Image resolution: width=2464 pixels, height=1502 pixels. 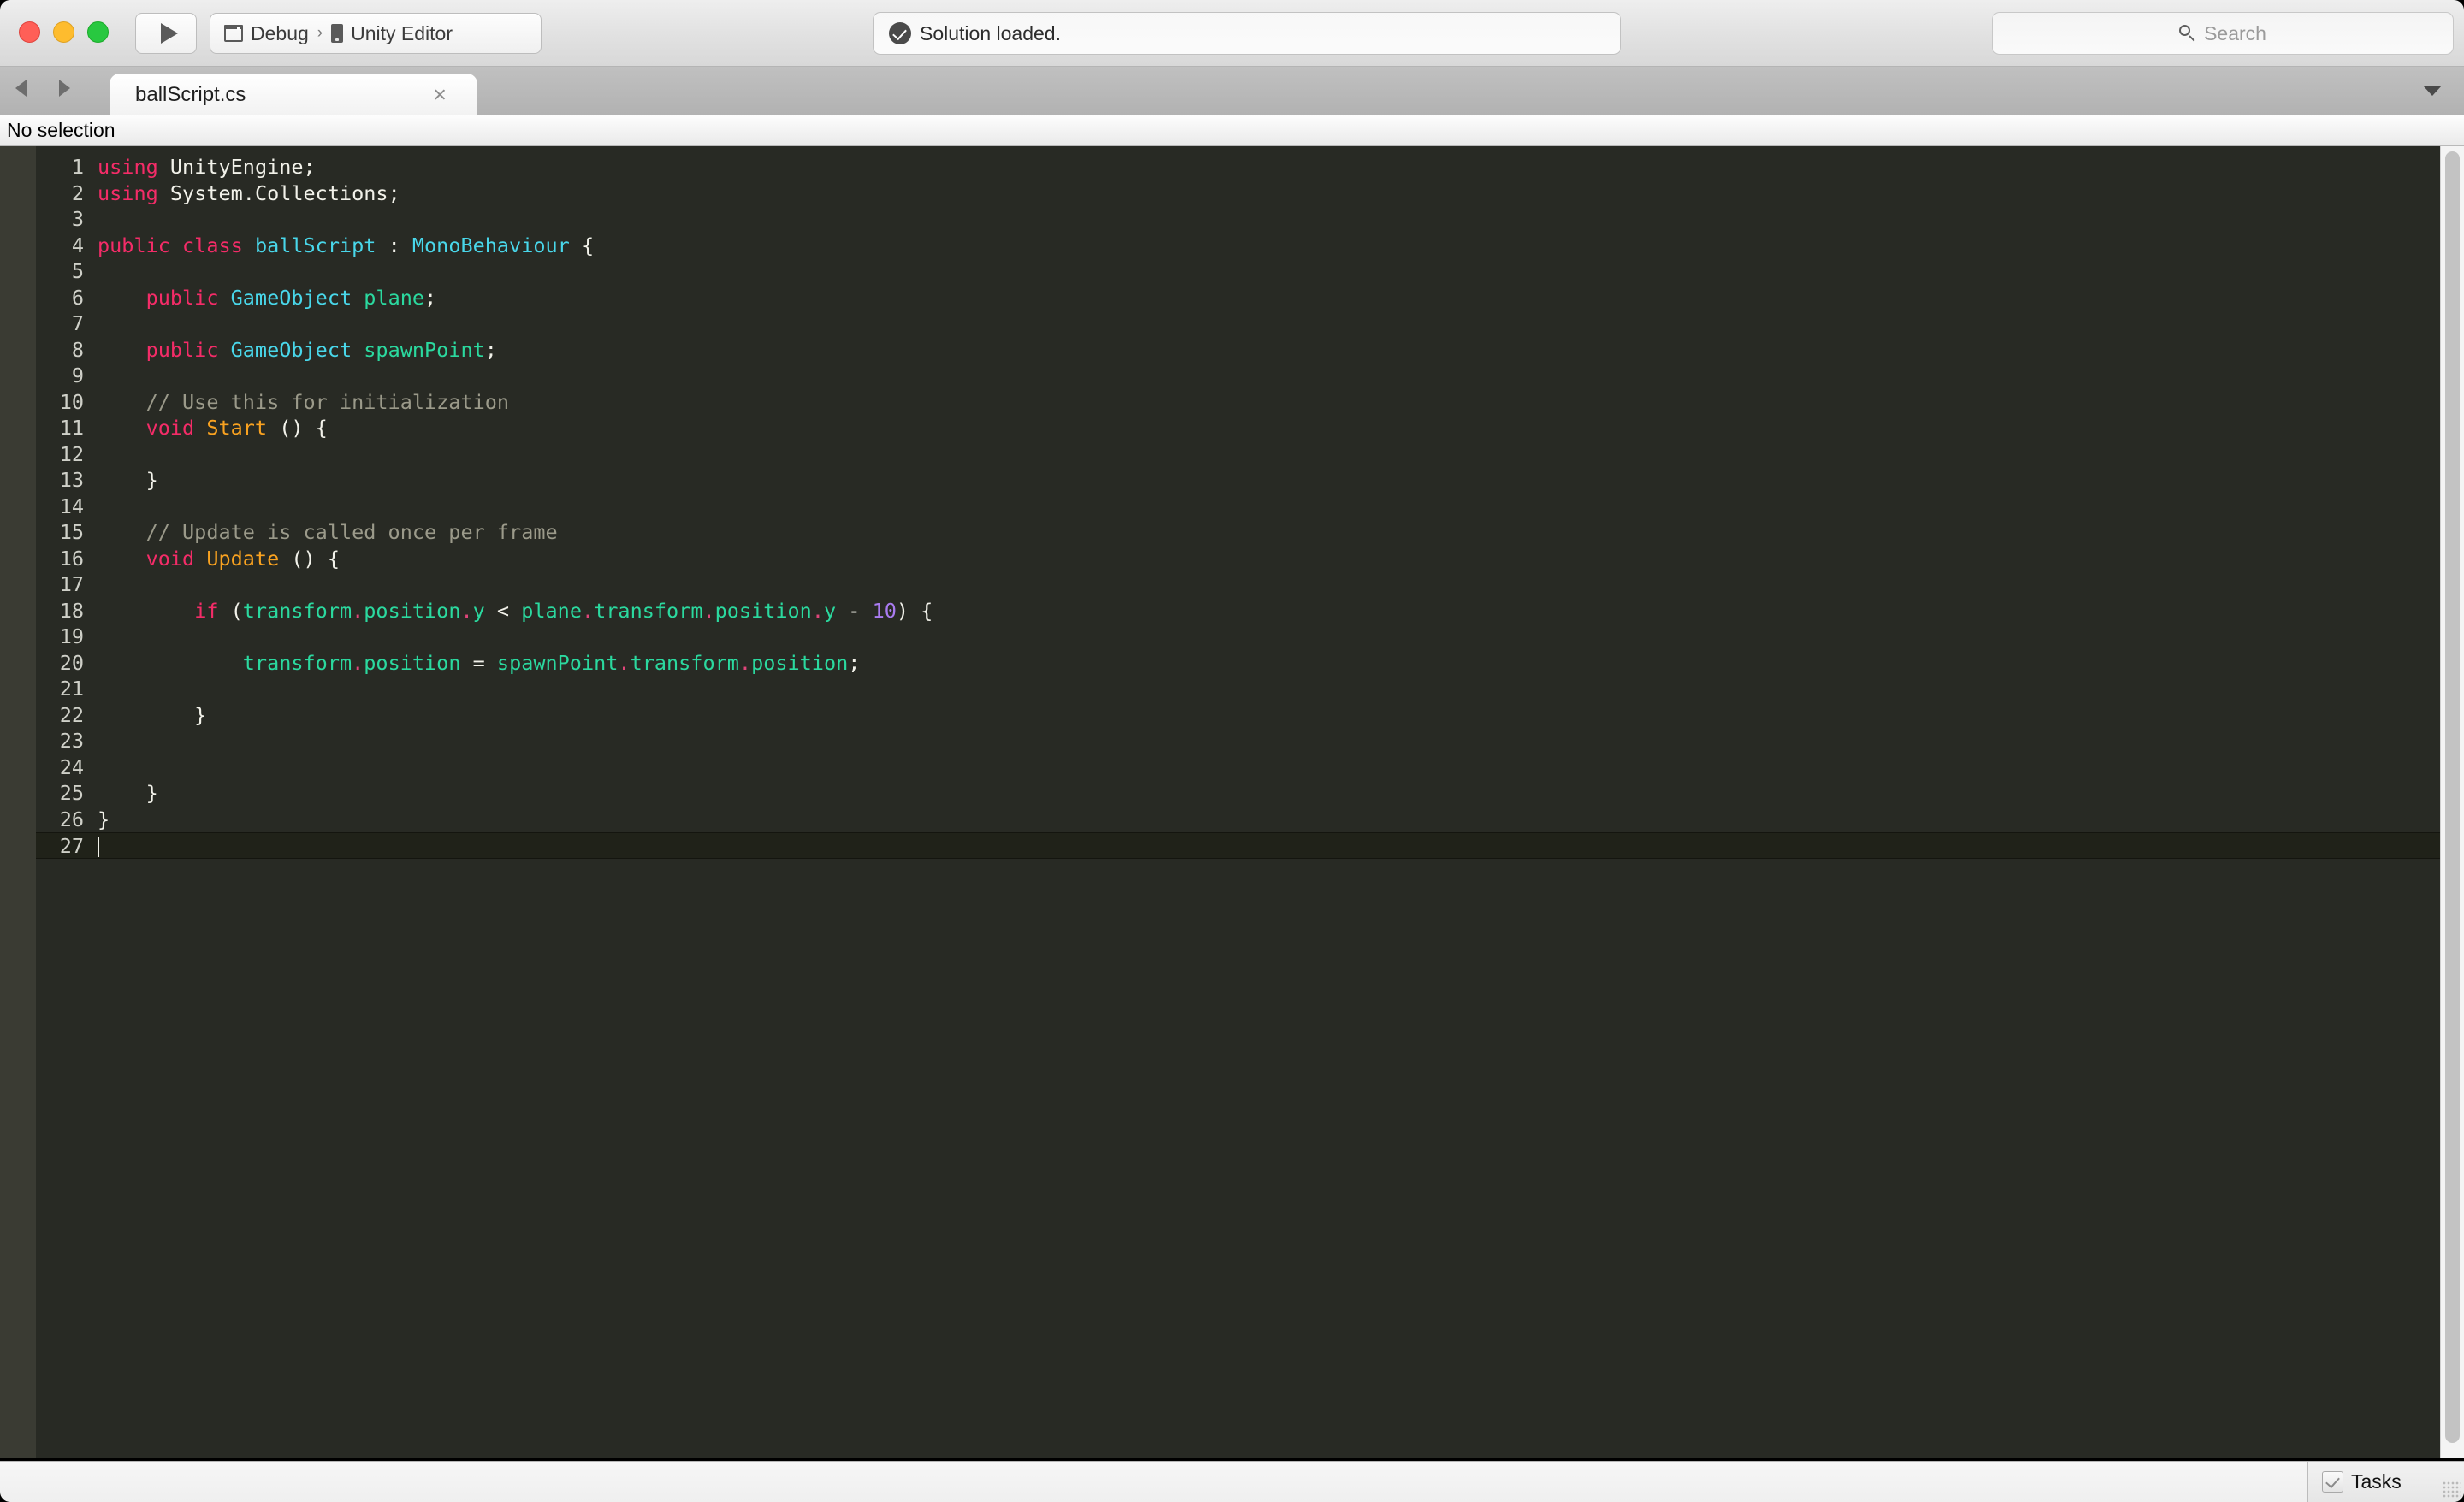 I want to click on tab-ballscript-cs: ballScript.cs ×, so click(x=293, y=94).